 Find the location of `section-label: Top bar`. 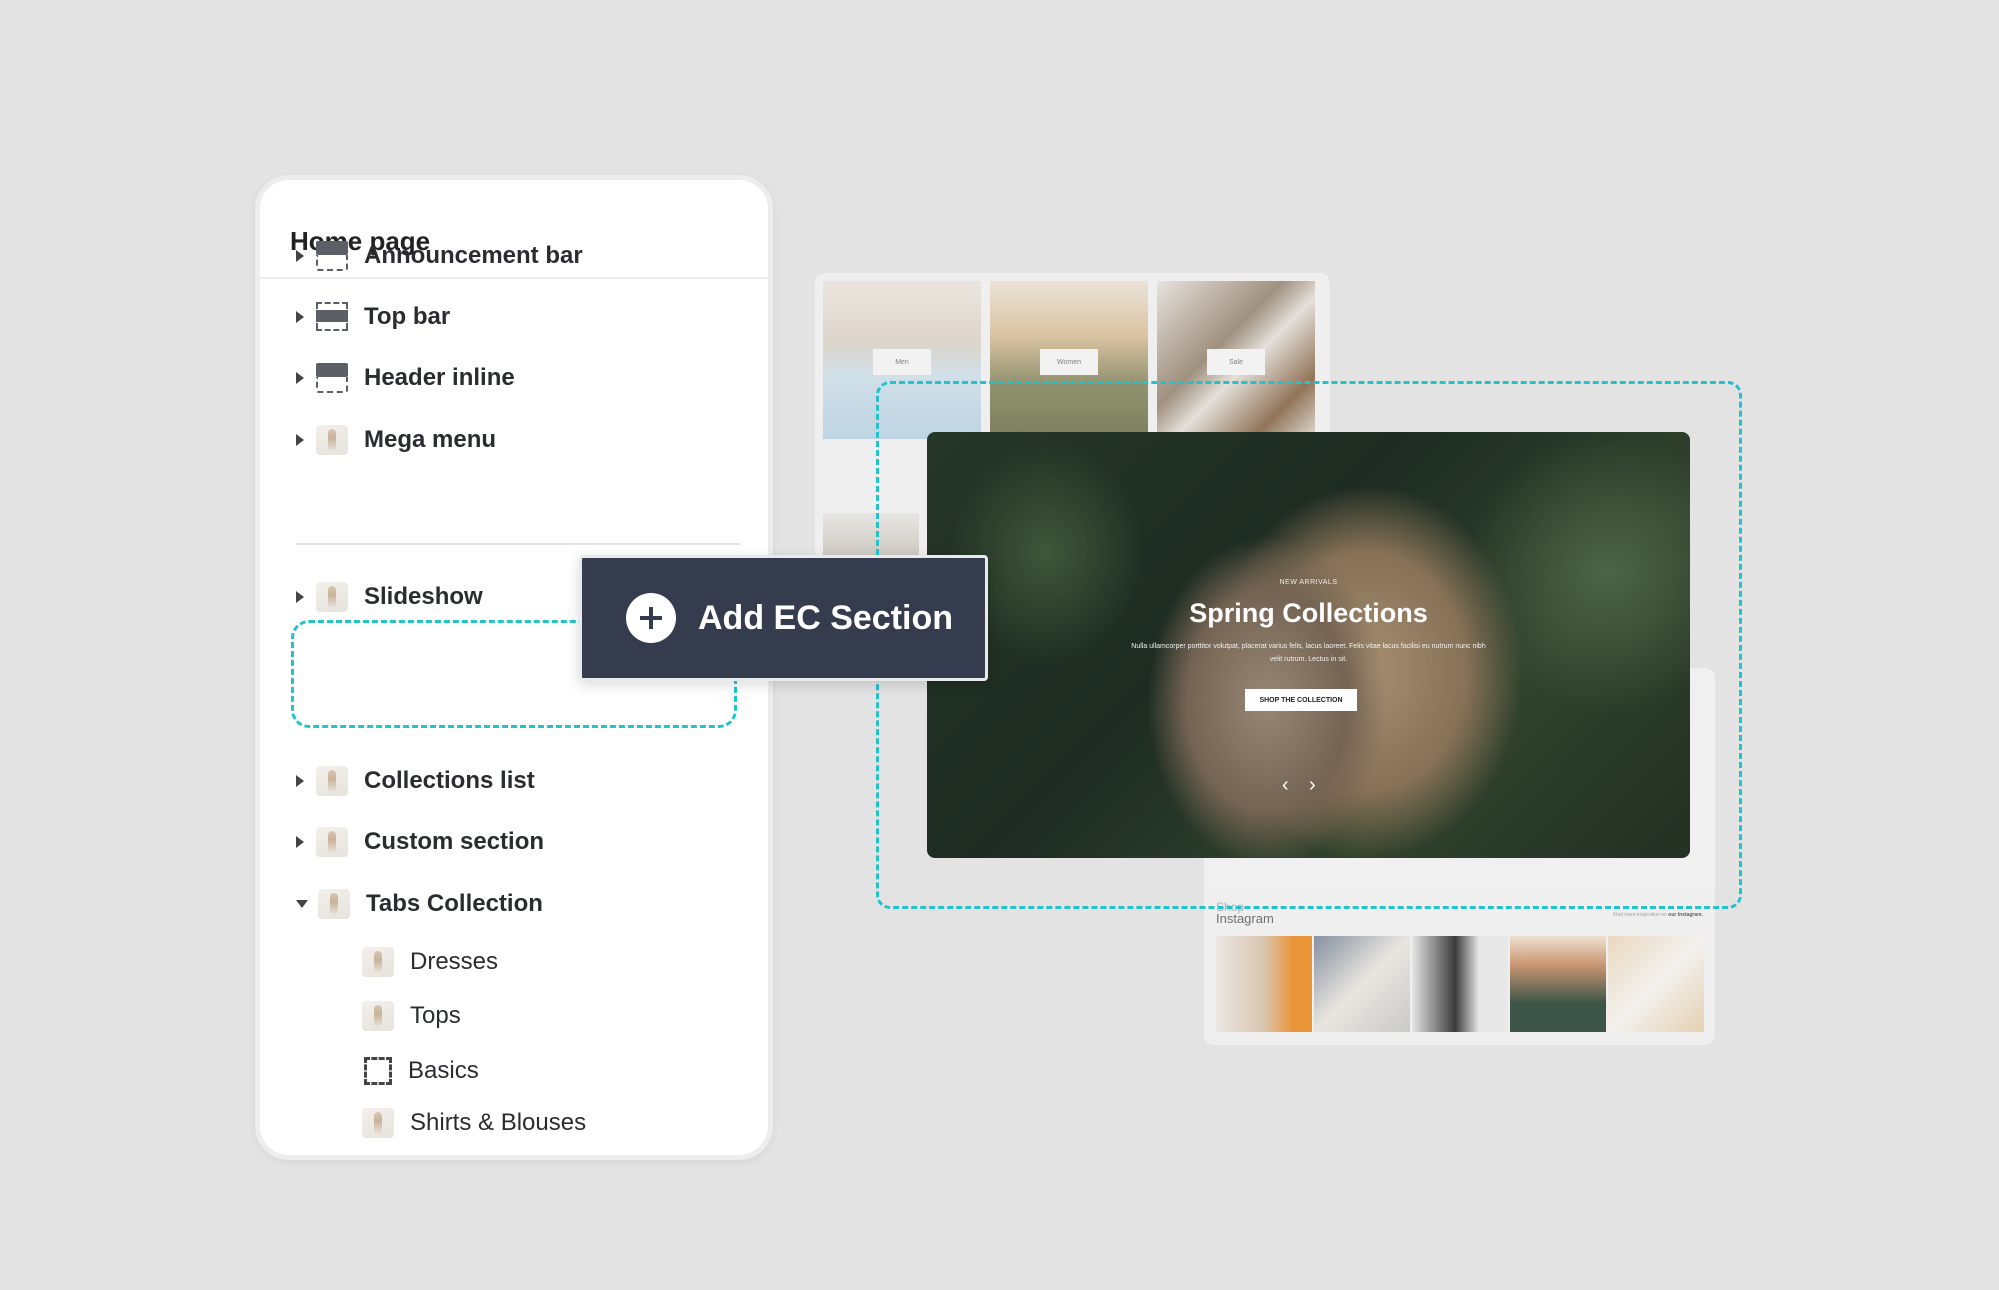

section-label: Top bar is located at coordinates (407, 316).